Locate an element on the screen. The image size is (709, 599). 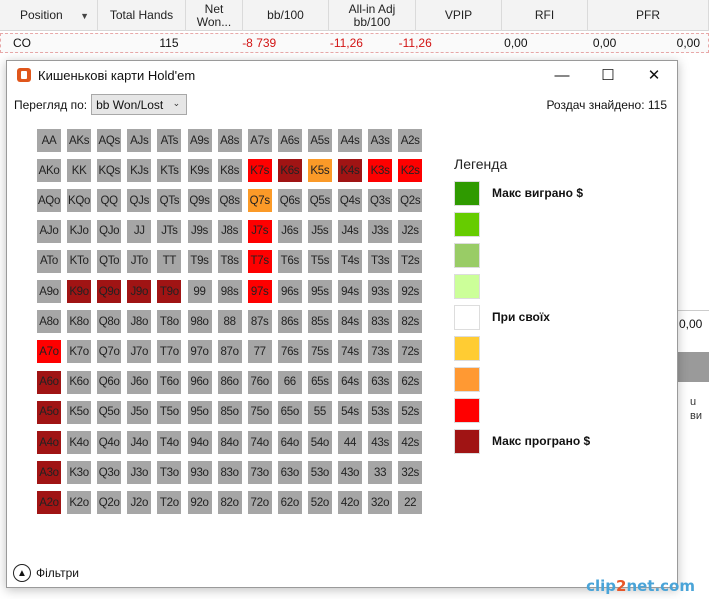
hand-cell: 85o is located at coordinates (229, 412).